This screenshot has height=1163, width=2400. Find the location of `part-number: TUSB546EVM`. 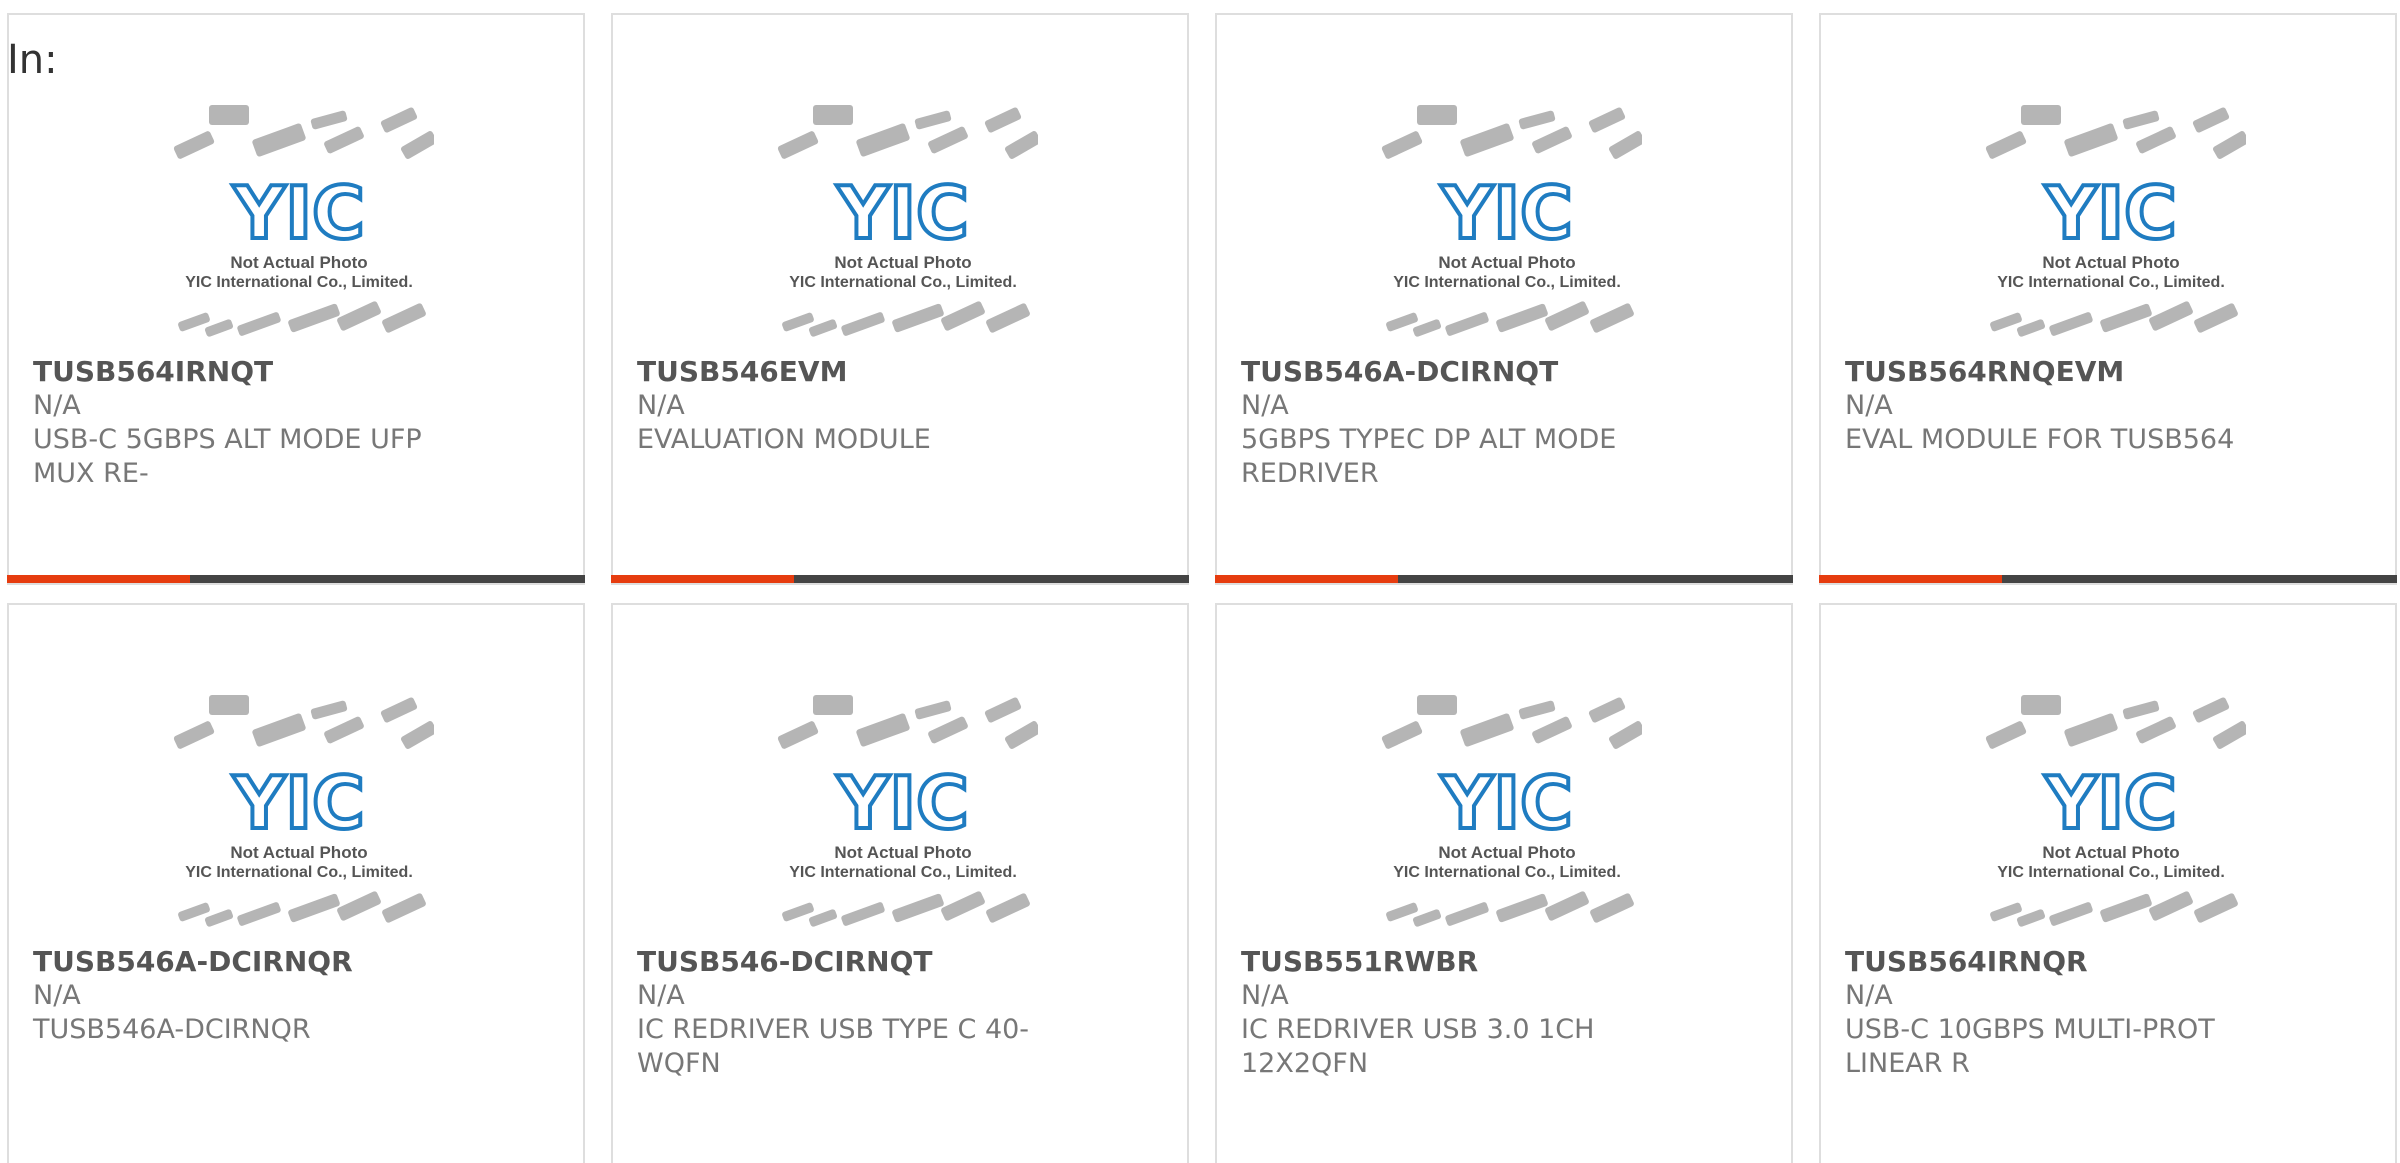

part-number: TUSB546EVM is located at coordinates (857, 372).